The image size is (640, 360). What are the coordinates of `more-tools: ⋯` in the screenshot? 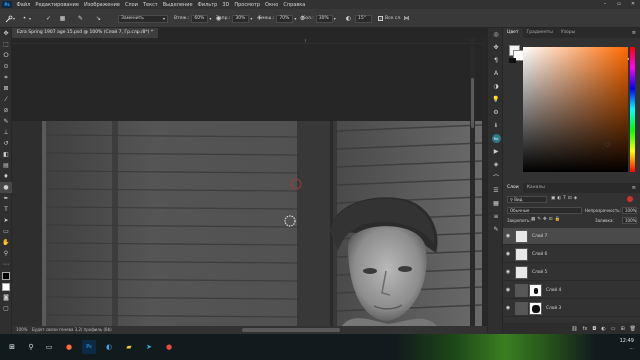 It's located at (6, 264).